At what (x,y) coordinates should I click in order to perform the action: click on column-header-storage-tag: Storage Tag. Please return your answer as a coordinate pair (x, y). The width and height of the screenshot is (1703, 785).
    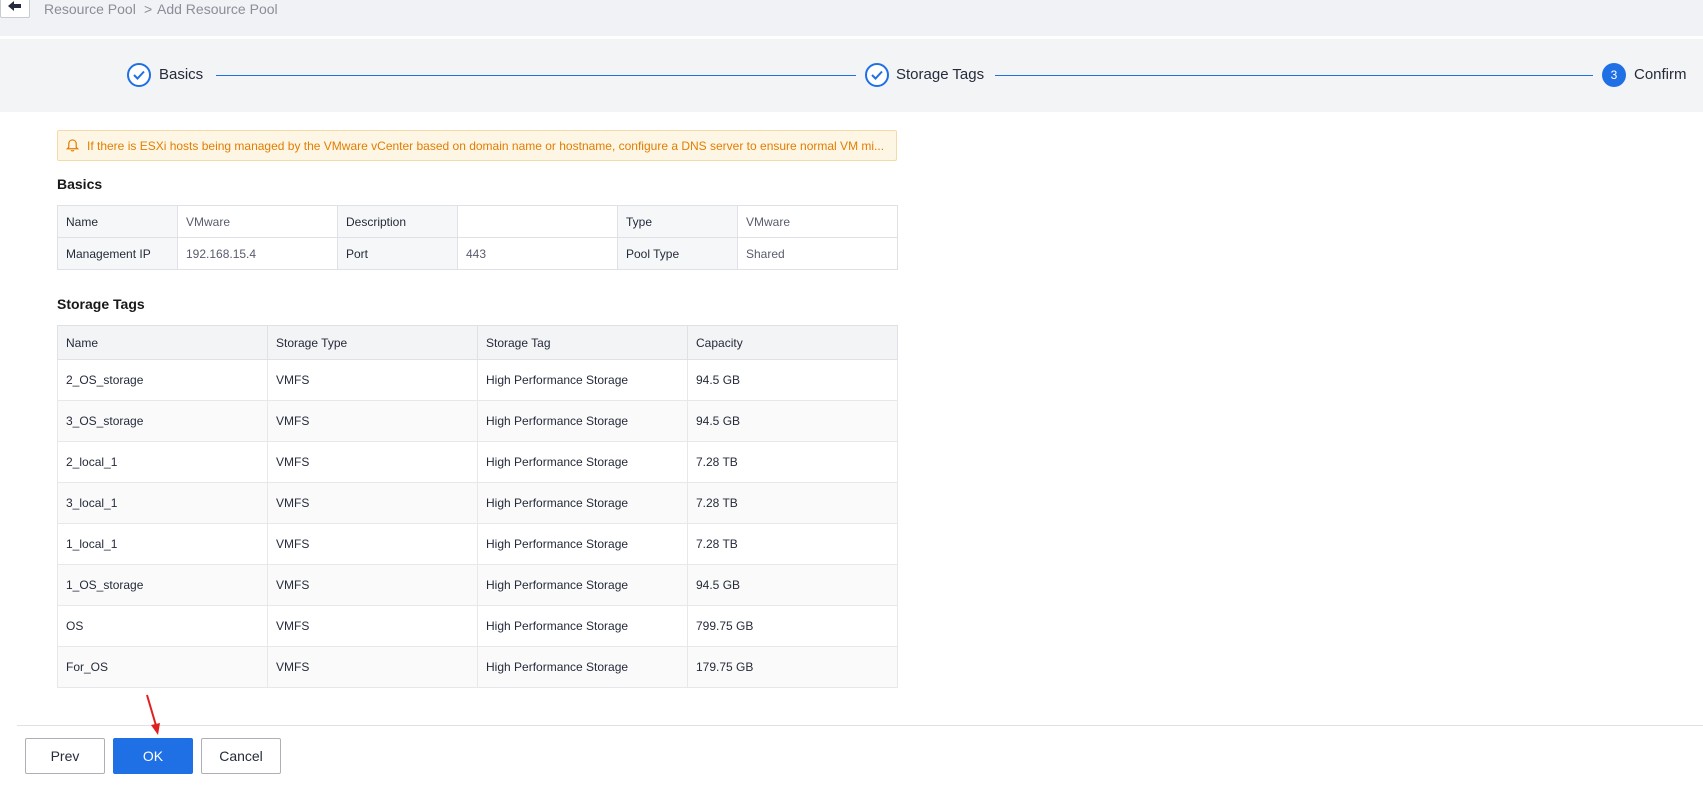
    Looking at the image, I should click on (582, 342).